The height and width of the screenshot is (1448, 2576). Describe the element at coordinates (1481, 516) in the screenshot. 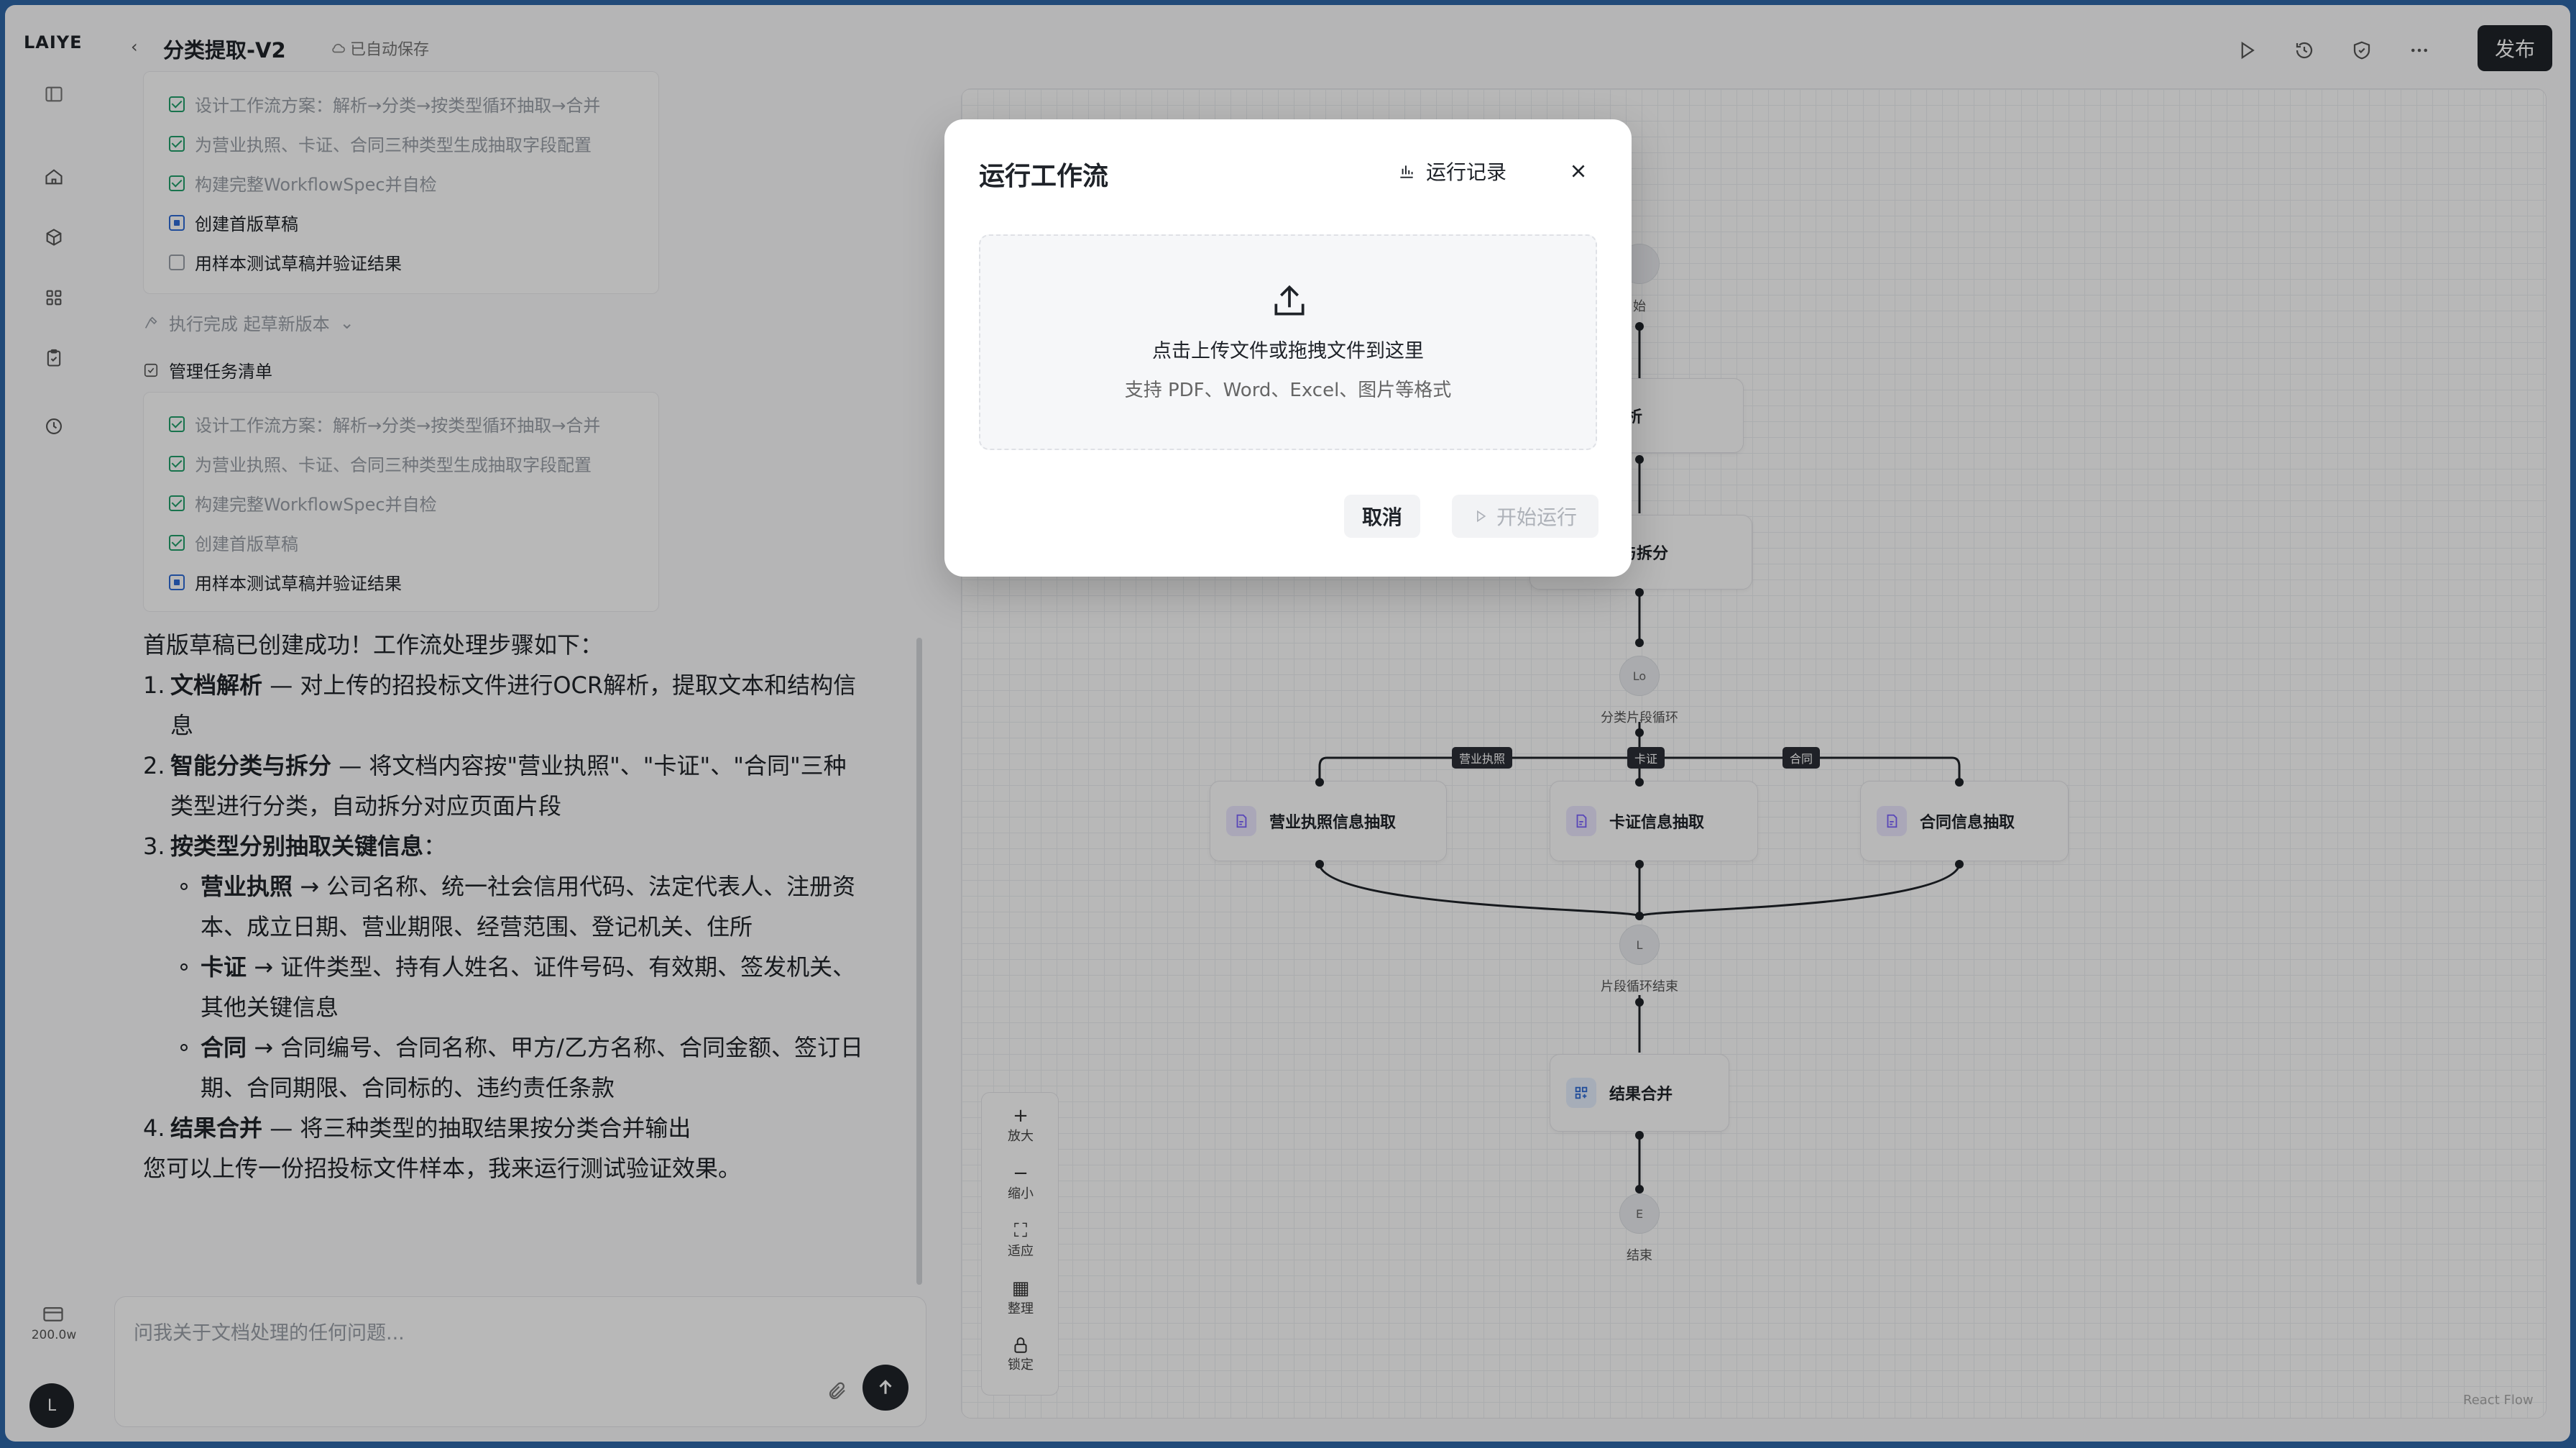

I see `play-icon` at that location.